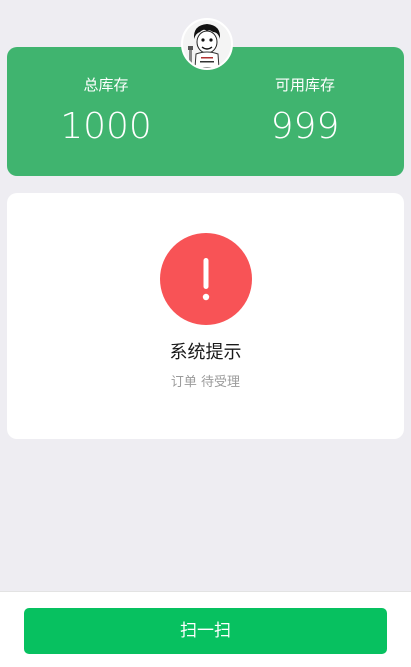 The height and width of the screenshot is (667, 411). I want to click on avatar, so click(207, 44).